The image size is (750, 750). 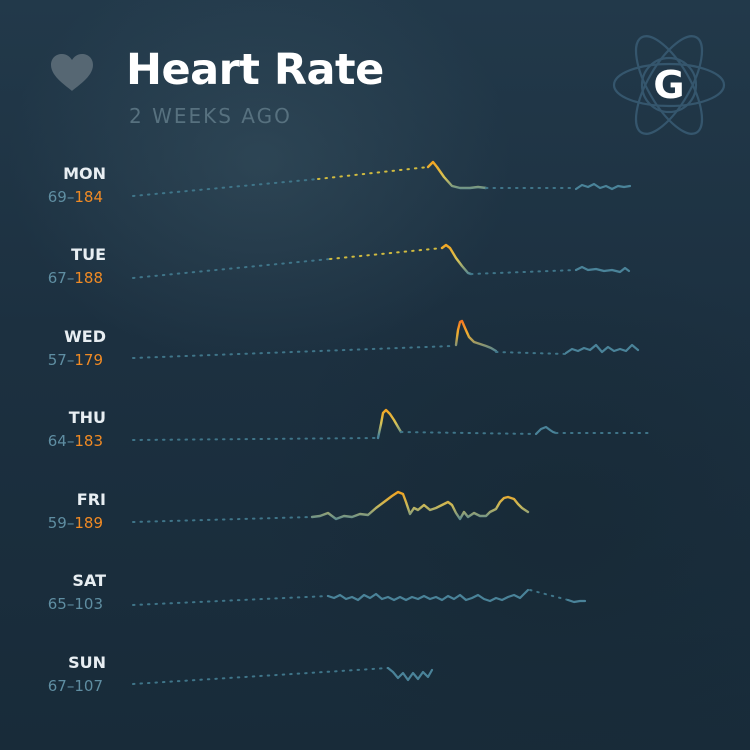 I want to click on trace-tue, so click(x=381, y=261).